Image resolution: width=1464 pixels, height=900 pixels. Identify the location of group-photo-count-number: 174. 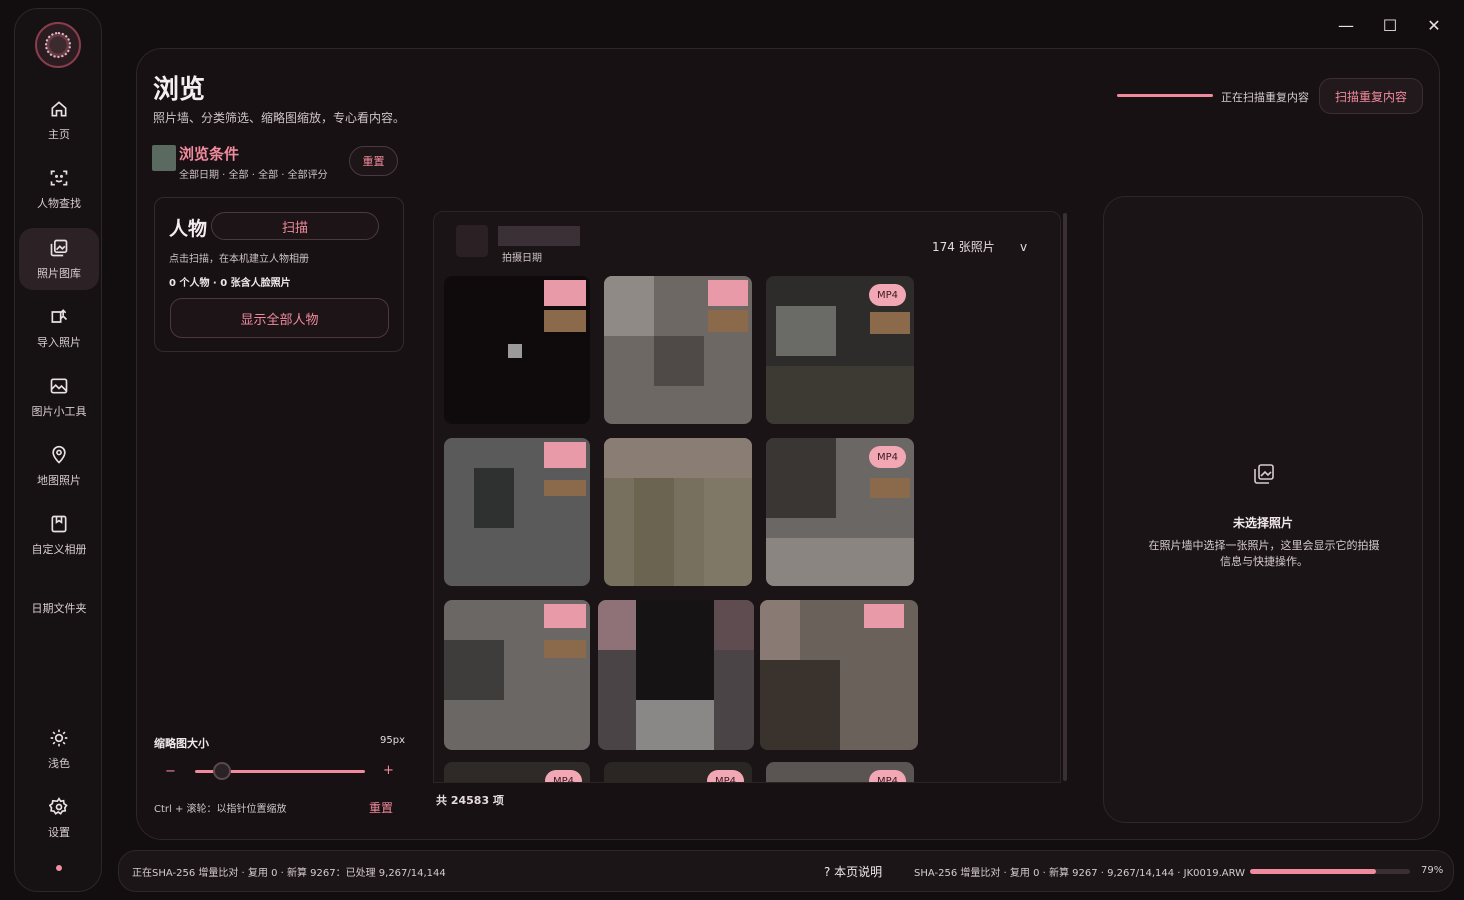
(943, 247).